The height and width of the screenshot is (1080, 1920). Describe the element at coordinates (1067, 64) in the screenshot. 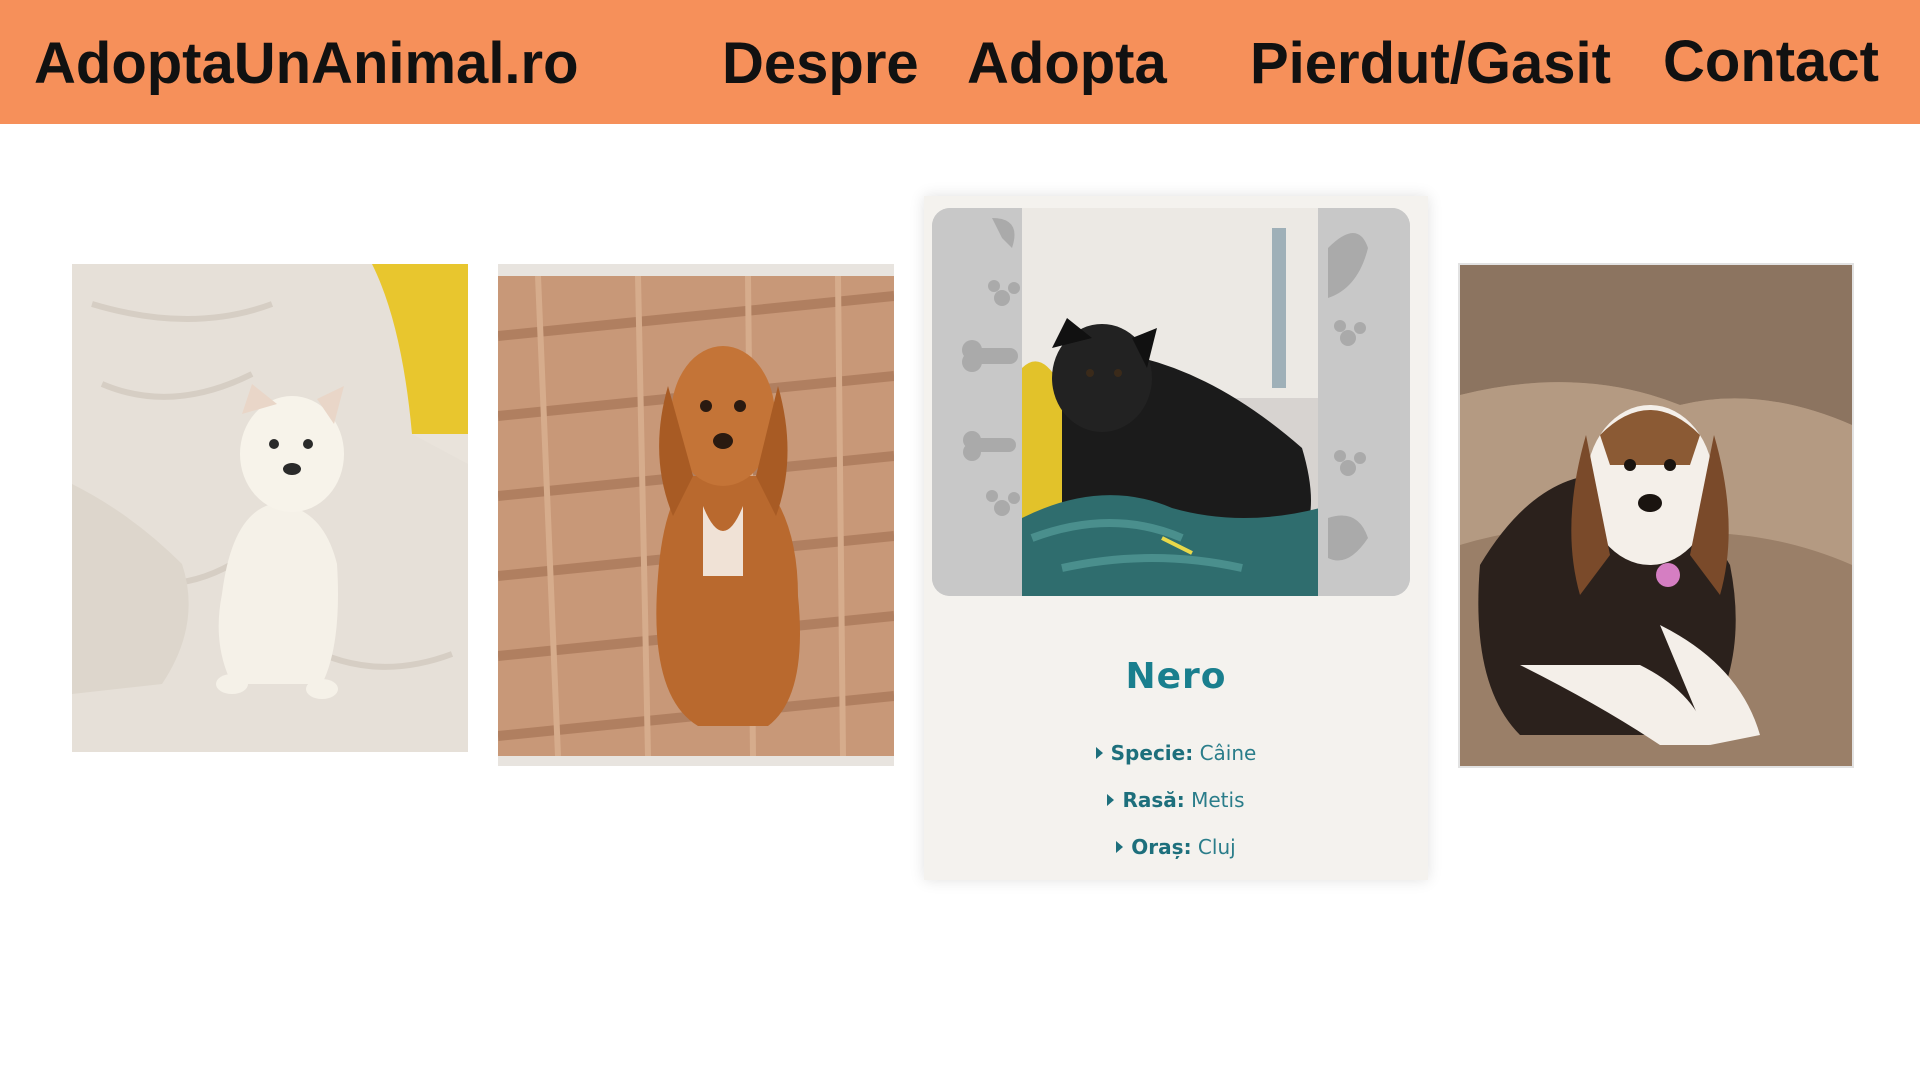

I see `nav-adopta: Adopta` at that location.